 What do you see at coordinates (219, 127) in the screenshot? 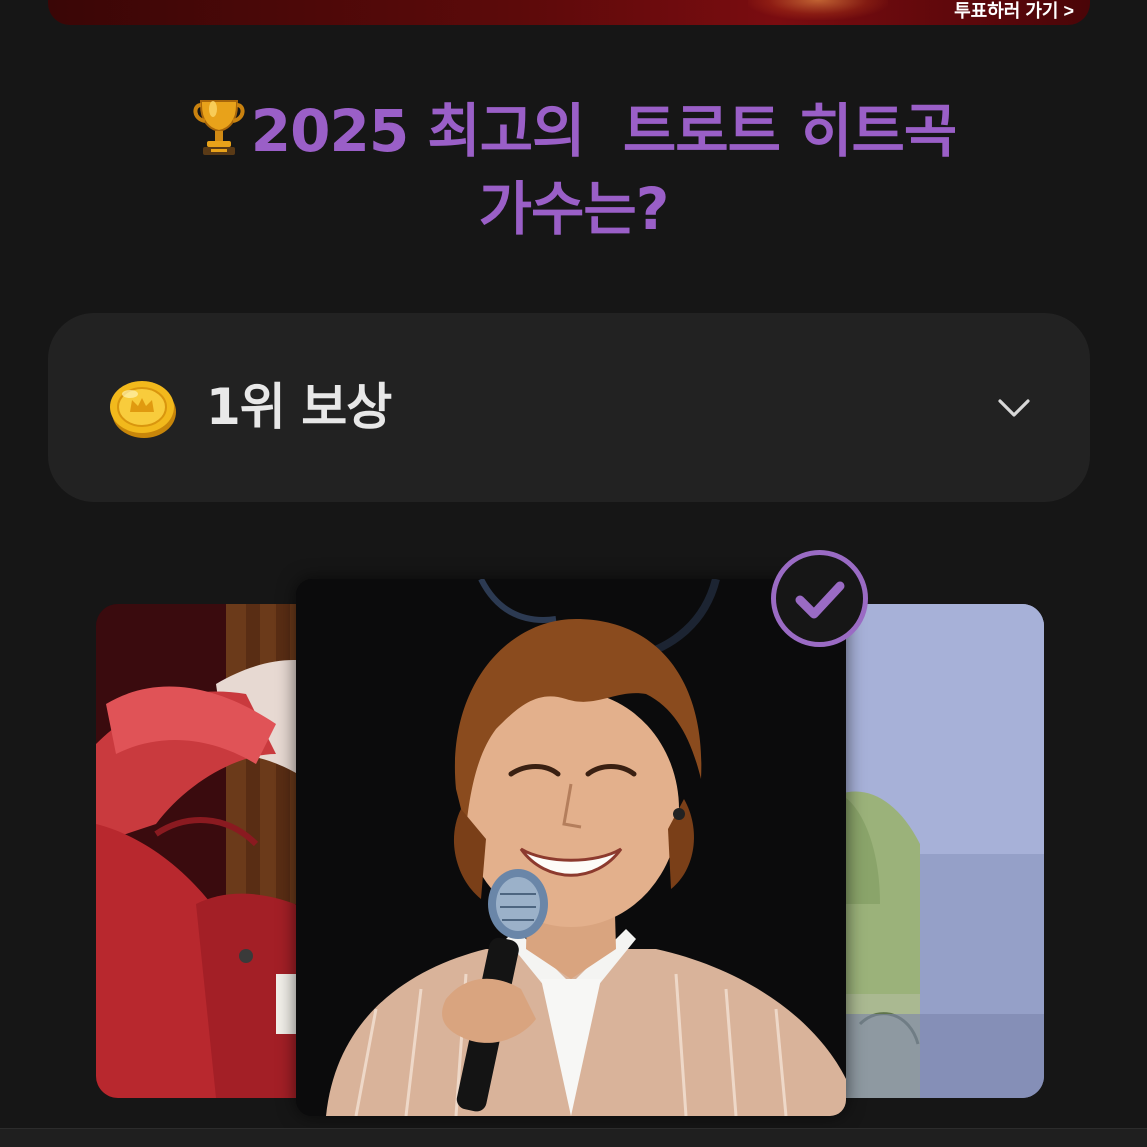
I see `trophy-icon` at bounding box center [219, 127].